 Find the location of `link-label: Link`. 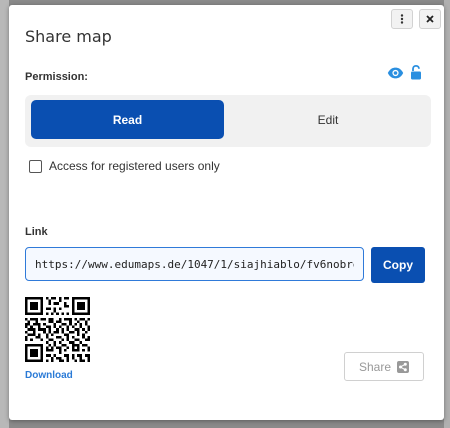

link-label: Link is located at coordinates (36, 232).